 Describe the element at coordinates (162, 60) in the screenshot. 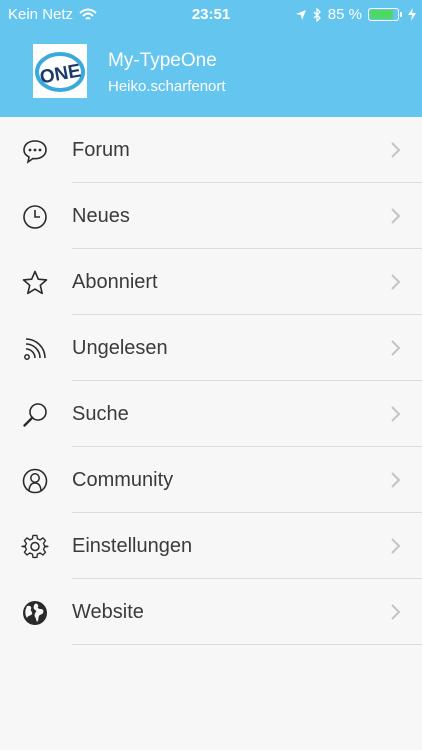

I see `profile-title: My-TypeOne` at that location.